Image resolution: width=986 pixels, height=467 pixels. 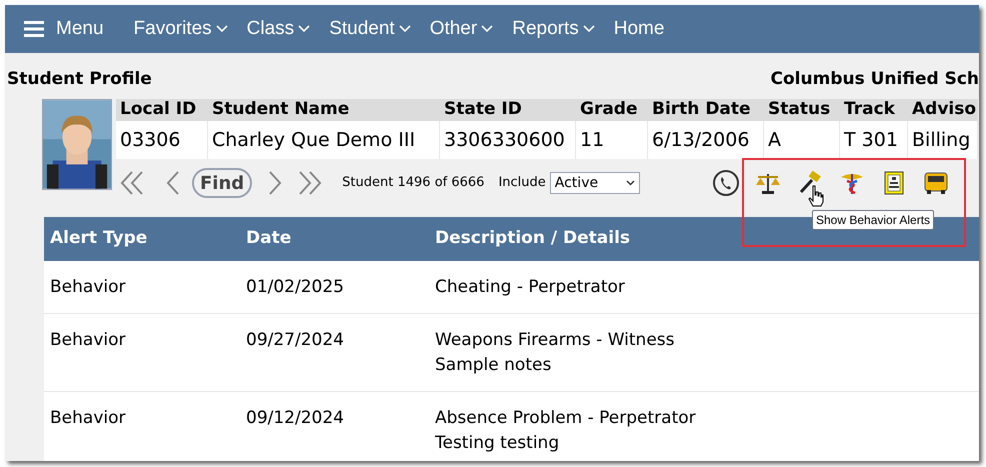 What do you see at coordinates (874, 140) in the screenshot?
I see `table-cell: T 301` at bounding box center [874, 140].